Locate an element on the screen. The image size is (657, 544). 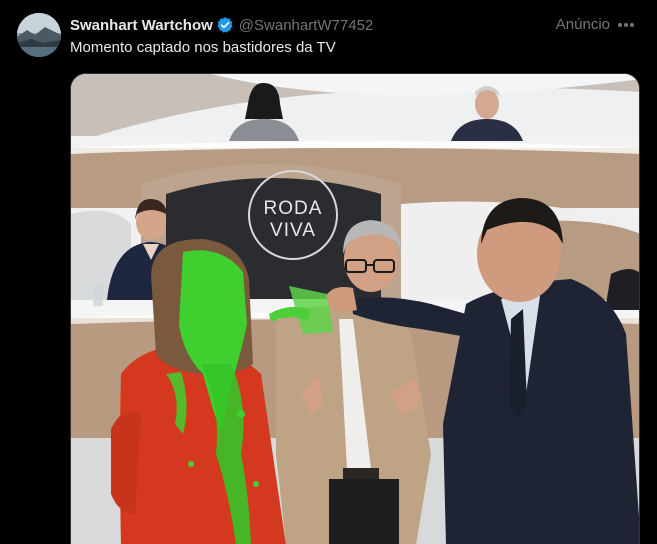
logo-line2: VIVA is located at coordinates (293, 230).